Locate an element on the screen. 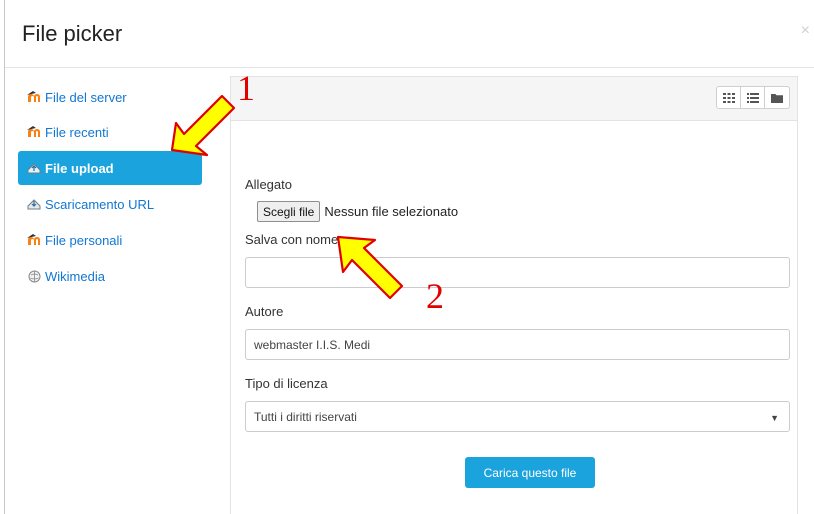  sidebar-item-label: Scaricamento URL is located at coordinates (100, 204).